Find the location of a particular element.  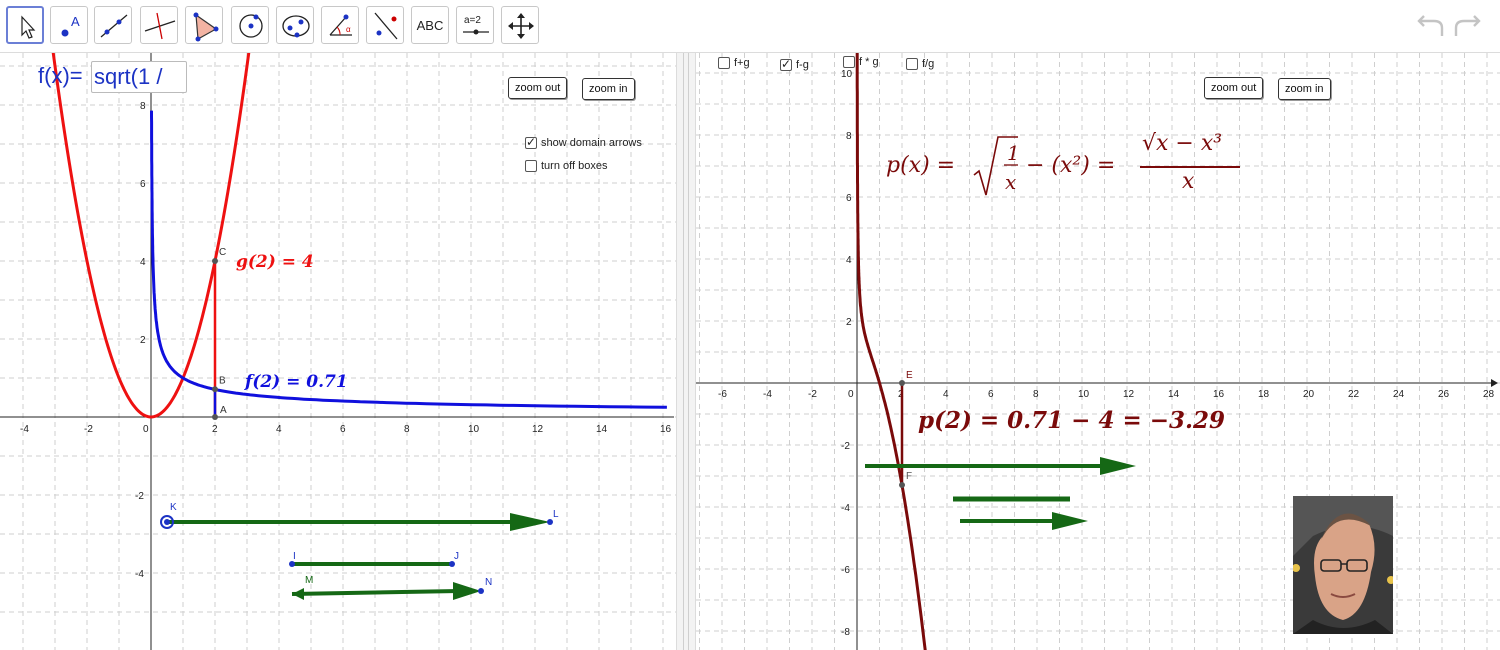

slider-tool-button: a=2 is located at coordinates (475, 25).